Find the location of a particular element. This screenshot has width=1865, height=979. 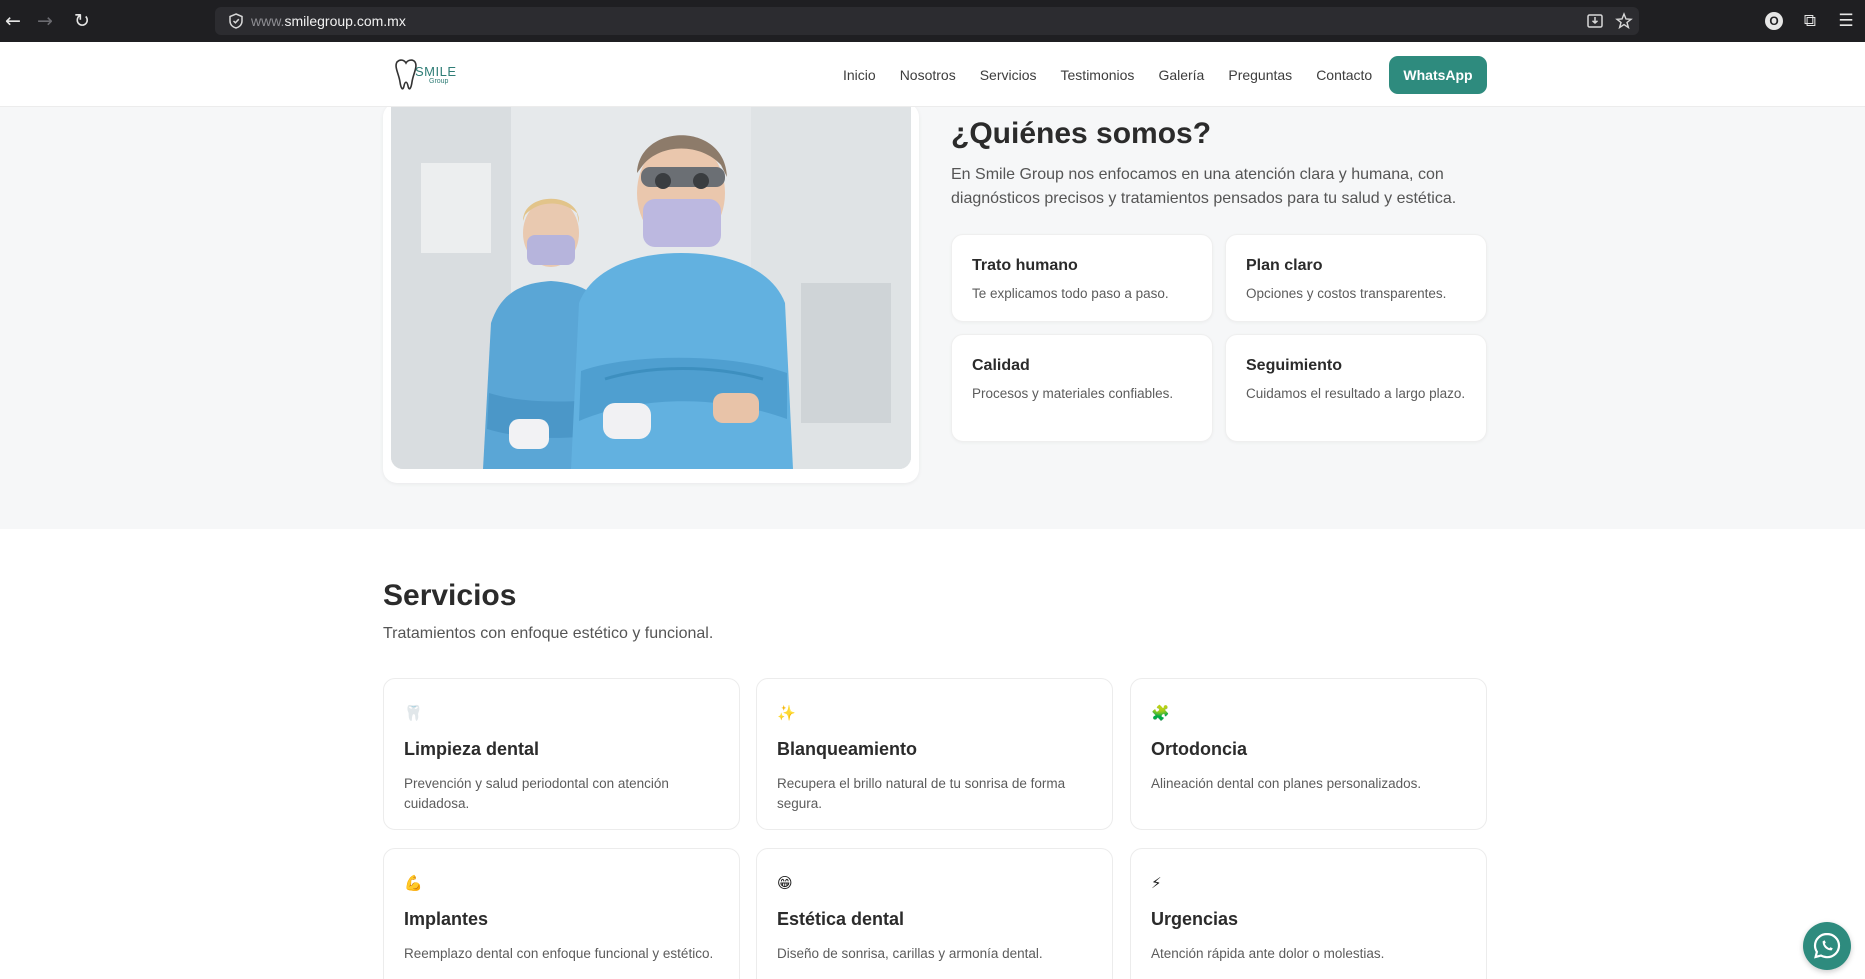

whatsapp-icon is located at coordinates (1827, 945).